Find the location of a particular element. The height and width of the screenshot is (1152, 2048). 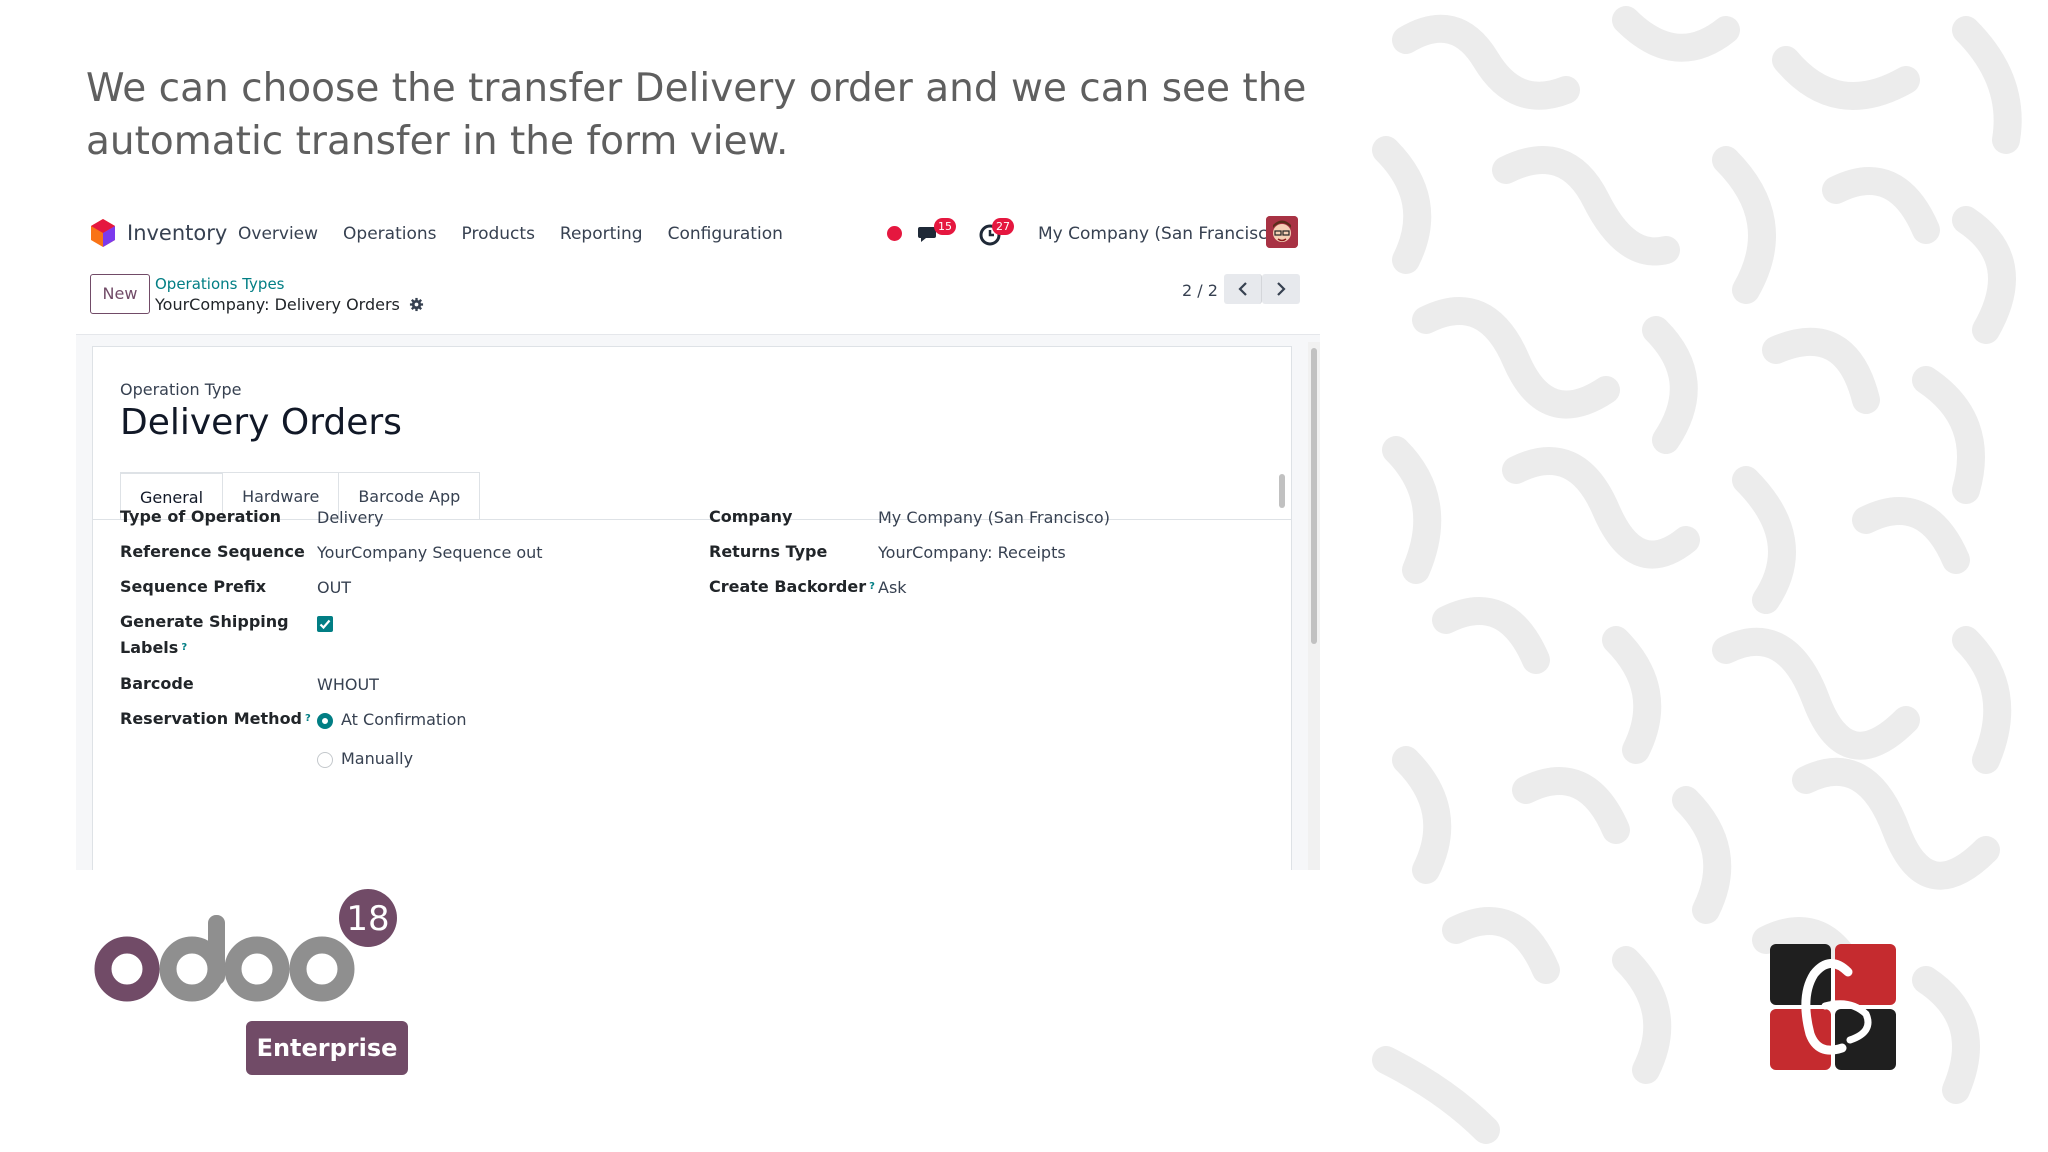

type-of-operation-label: Type of Operation is located at coordinates (200, 516).